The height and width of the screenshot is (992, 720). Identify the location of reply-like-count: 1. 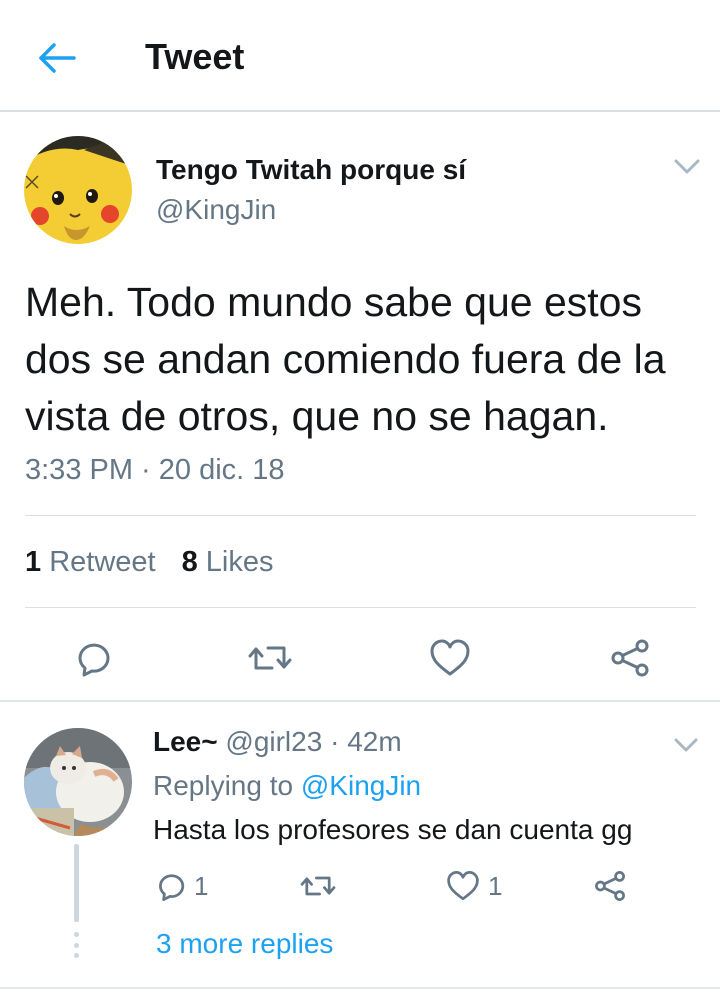
(495, 885).